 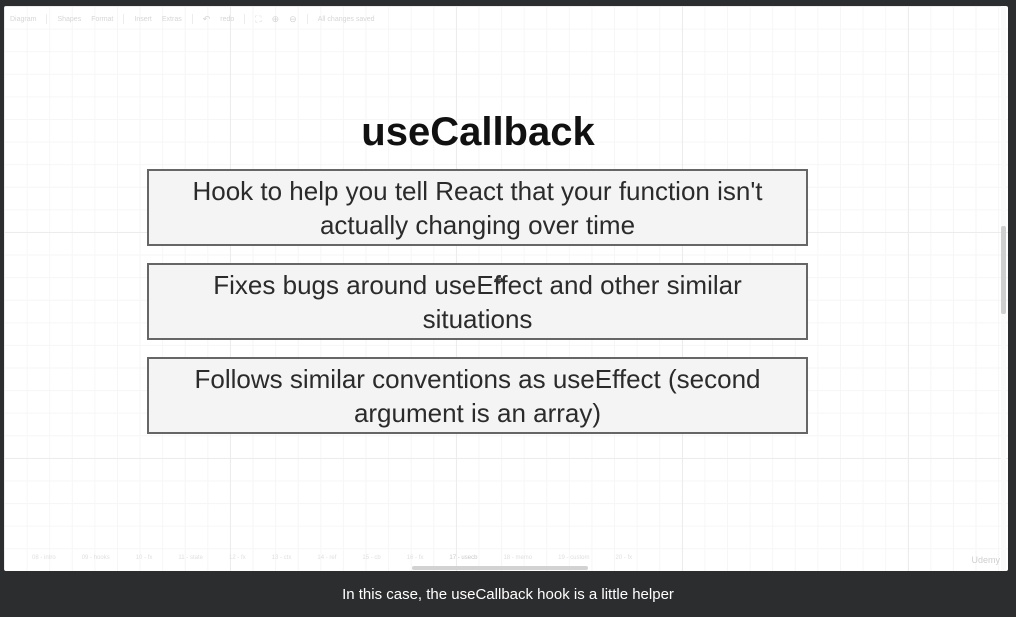 I want to click on page-tab: 16 - fx, so click(x=415, y=560).